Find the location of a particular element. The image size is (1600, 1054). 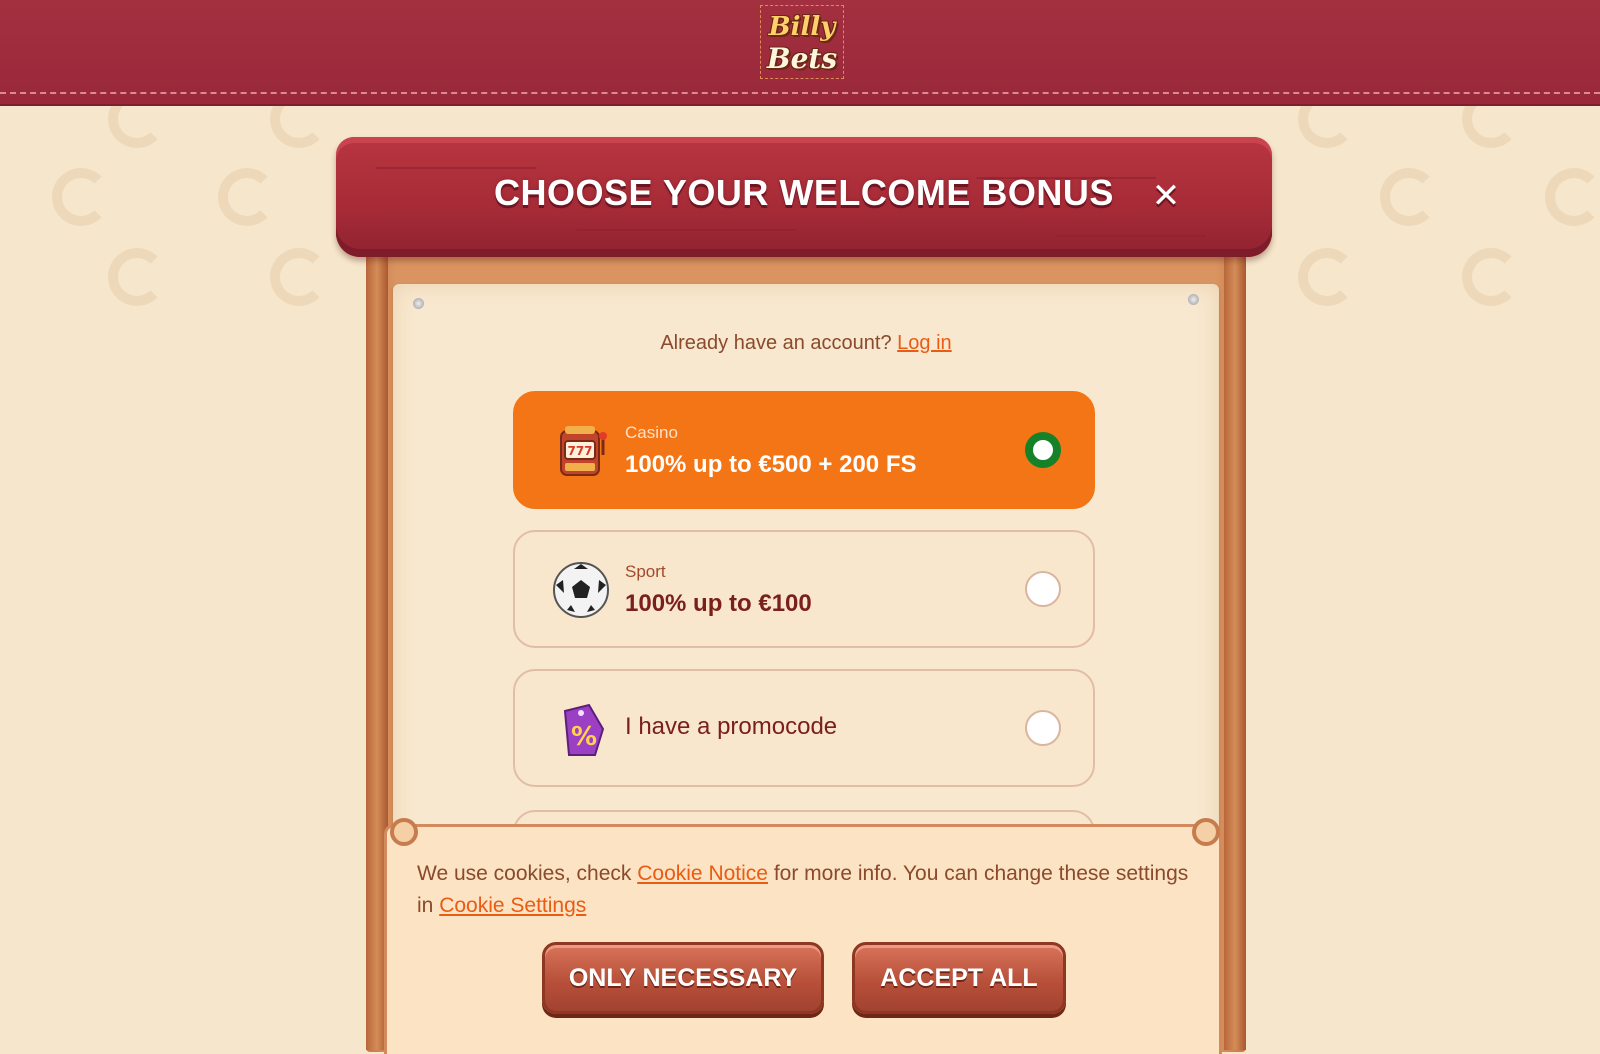

login-link: Log in is located at coordinates (924, 343).